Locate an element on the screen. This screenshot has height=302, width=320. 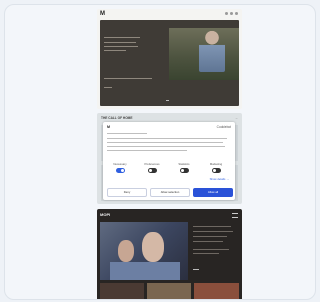
toggle-statistics: Statistics is located at coordinates (184, 167).